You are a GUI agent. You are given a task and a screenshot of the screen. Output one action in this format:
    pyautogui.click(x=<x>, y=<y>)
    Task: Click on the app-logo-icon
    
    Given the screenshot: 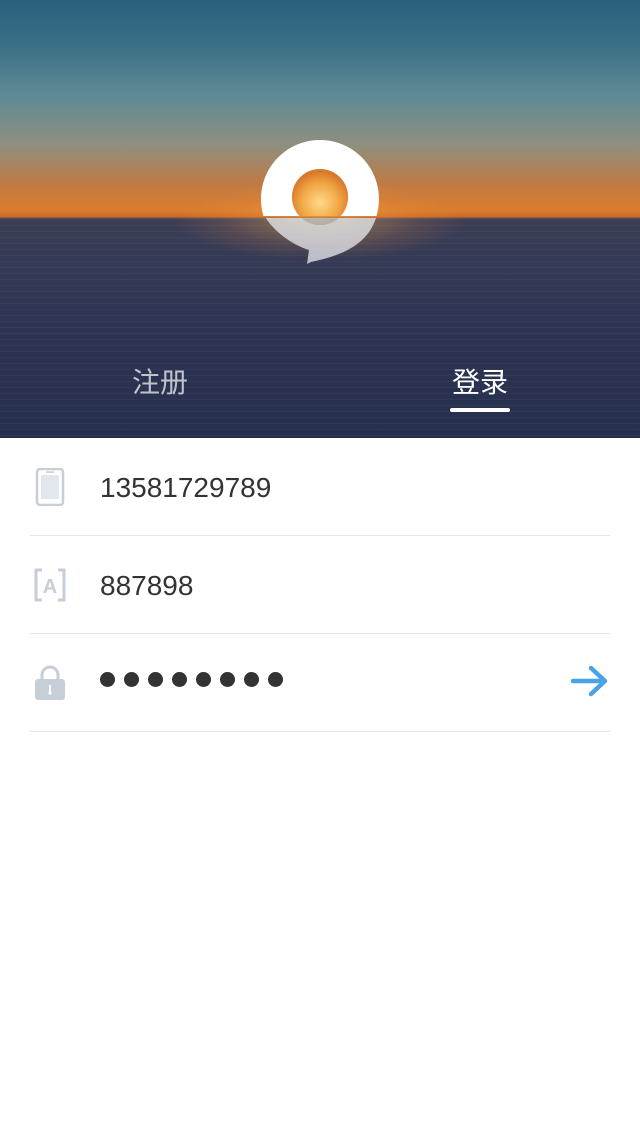 What is the action you would take?
    pyautogui.click(x=320, y=202)
    